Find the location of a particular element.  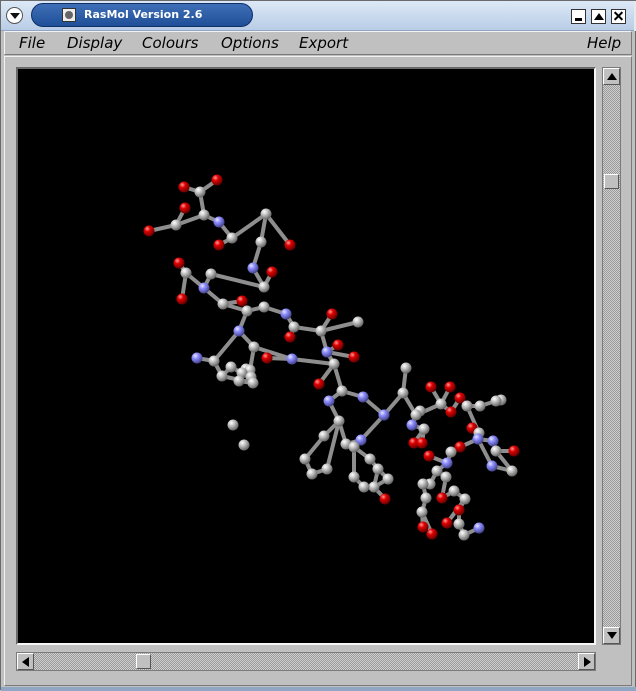

scroll-down-button is located at coordinates (611, 635).